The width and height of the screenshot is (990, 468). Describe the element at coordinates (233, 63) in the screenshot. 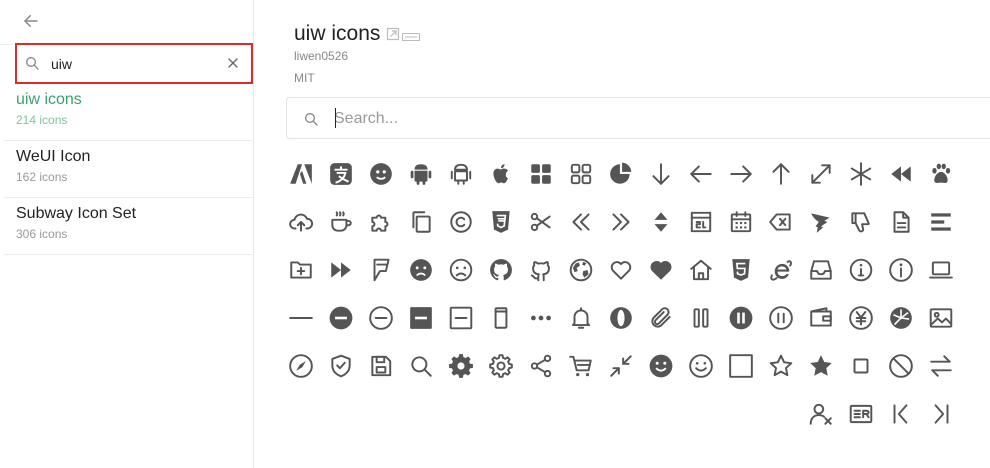

I see `close-icon` at that location.